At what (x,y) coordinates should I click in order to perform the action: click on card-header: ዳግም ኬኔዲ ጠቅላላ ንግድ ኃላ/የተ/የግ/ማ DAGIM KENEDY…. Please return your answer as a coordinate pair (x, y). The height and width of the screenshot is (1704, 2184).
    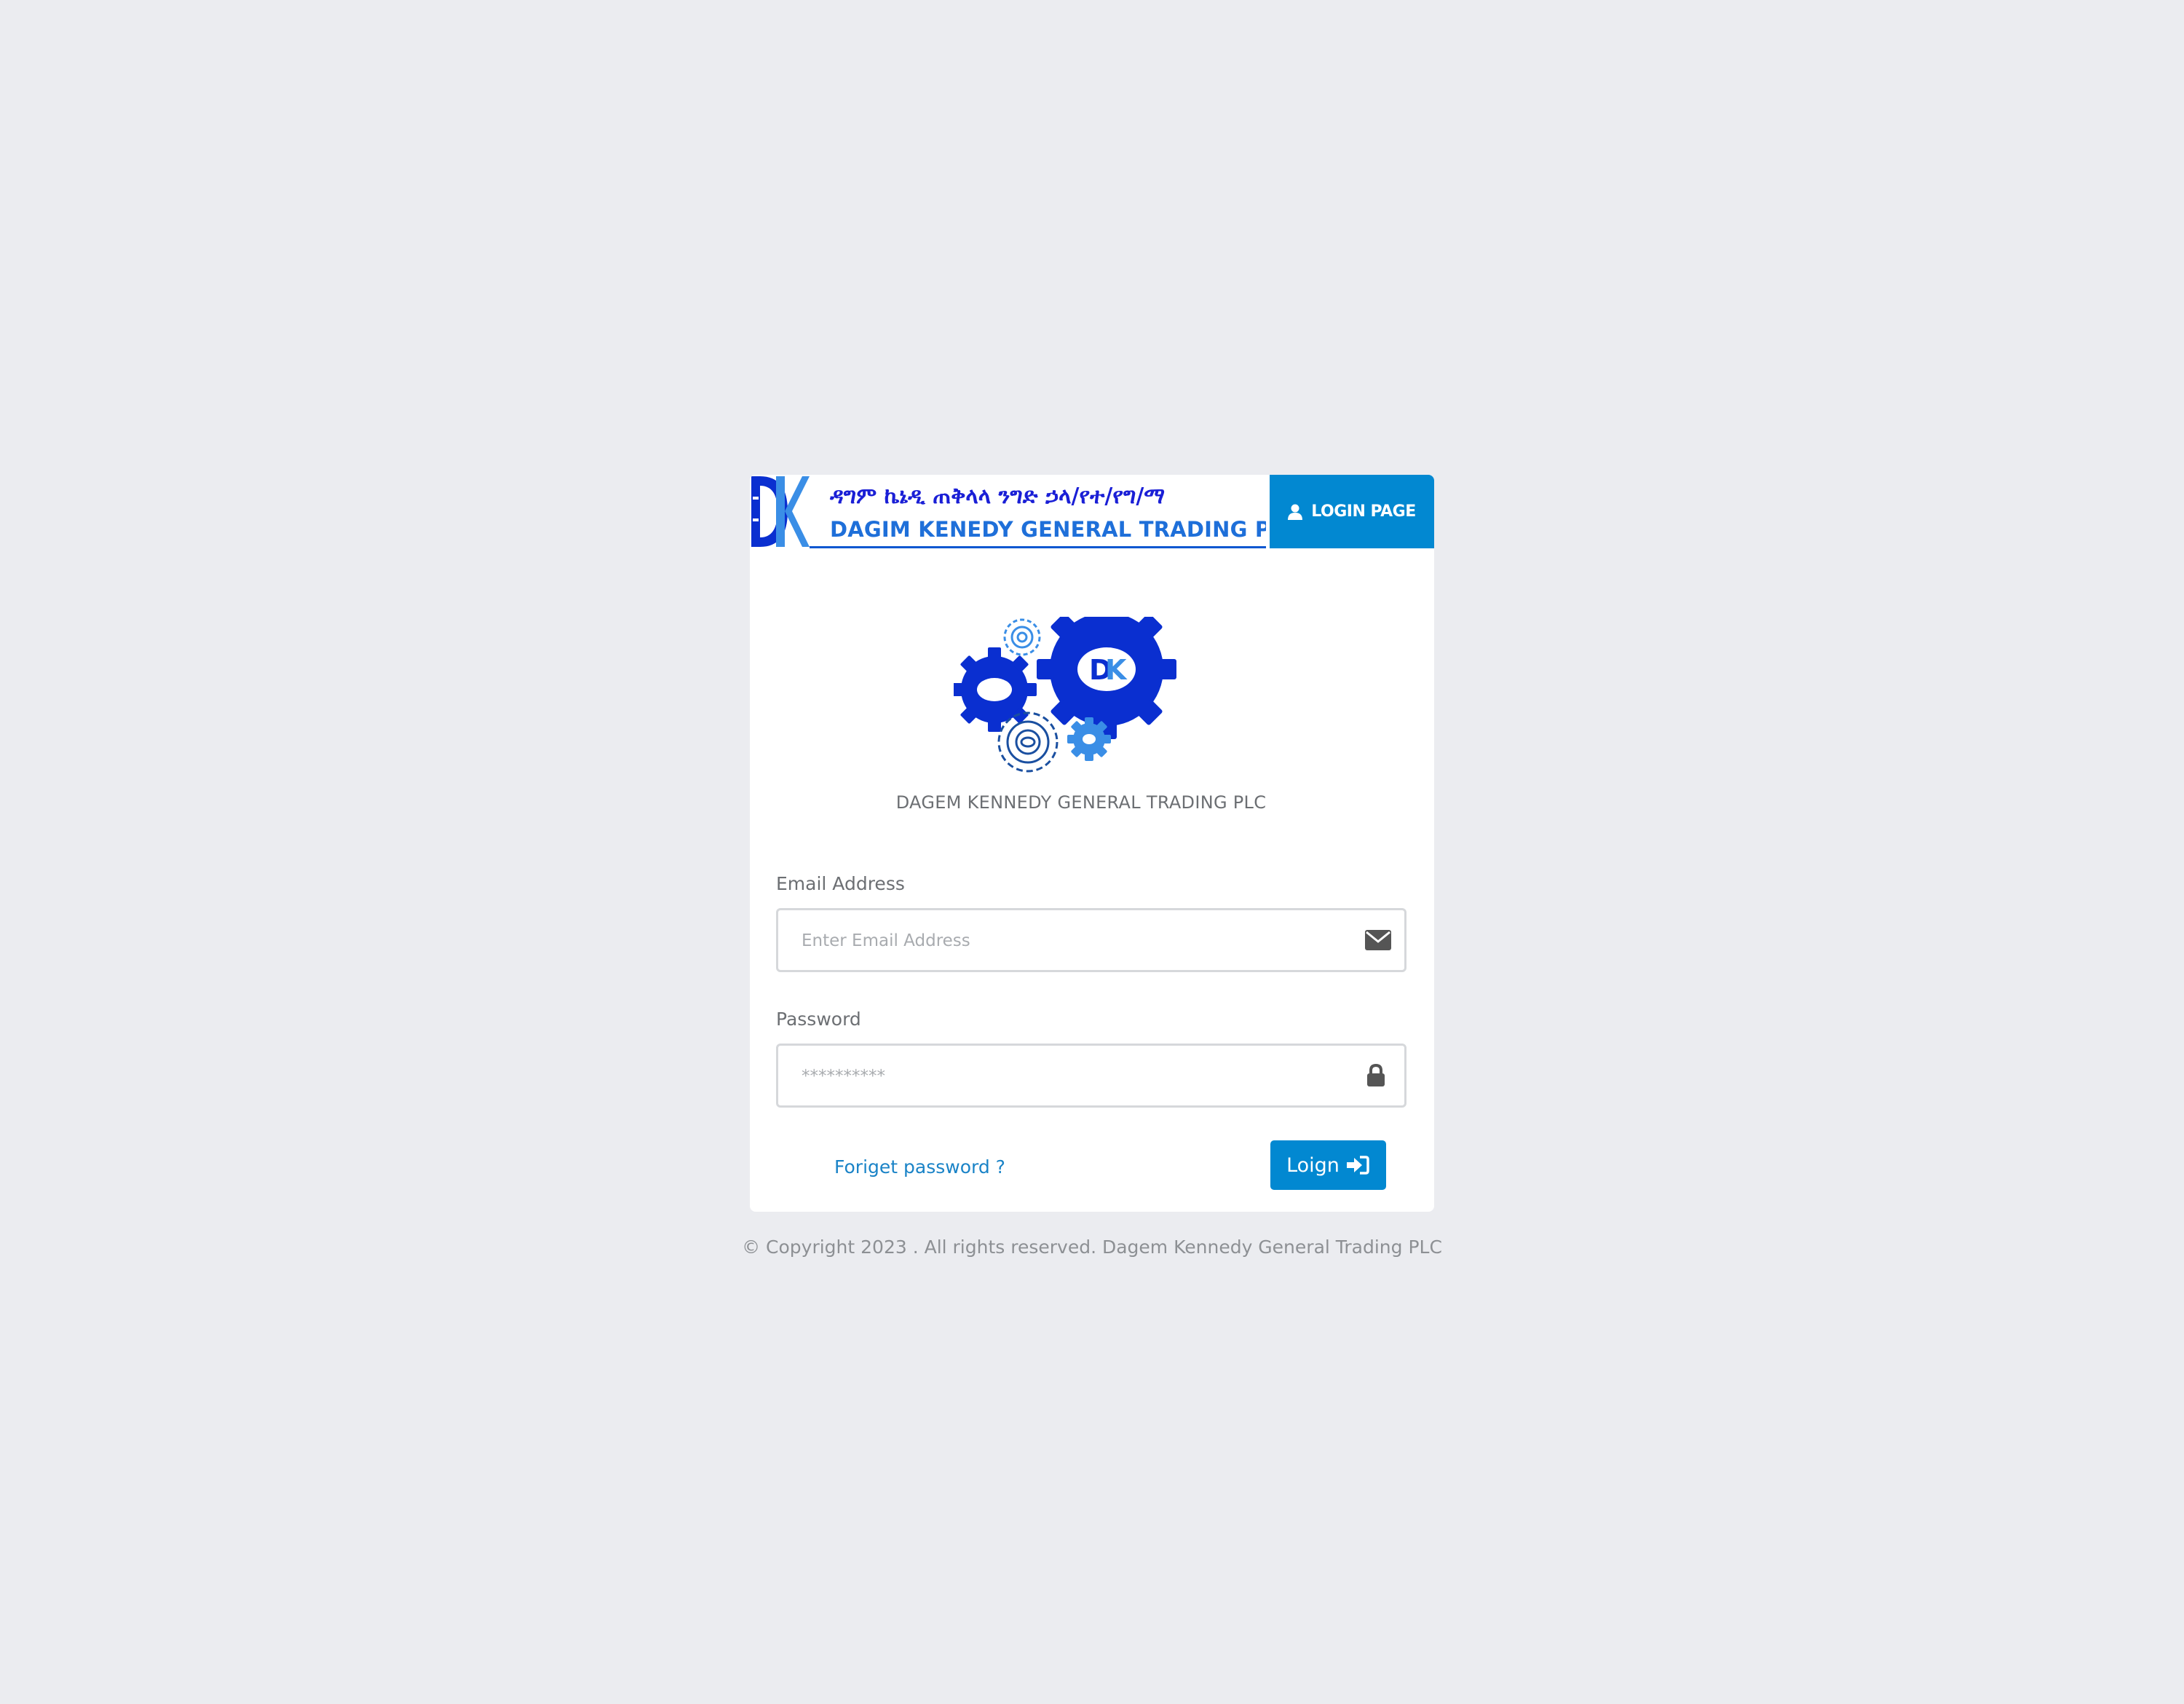
    Looking at the image, I should click on (1092, 511).